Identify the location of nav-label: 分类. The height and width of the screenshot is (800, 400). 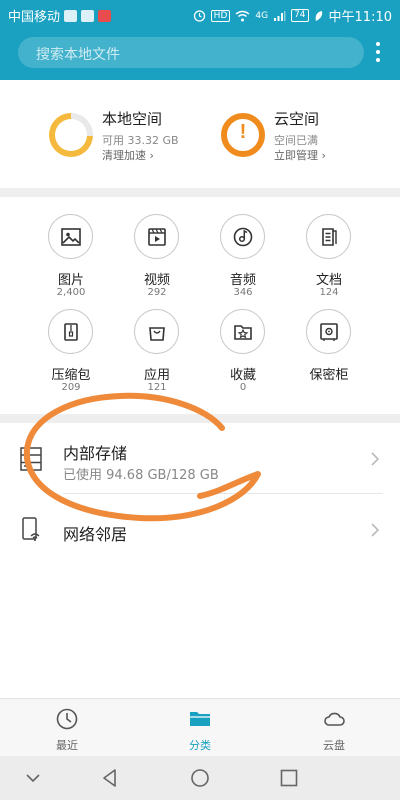
(200, 745).